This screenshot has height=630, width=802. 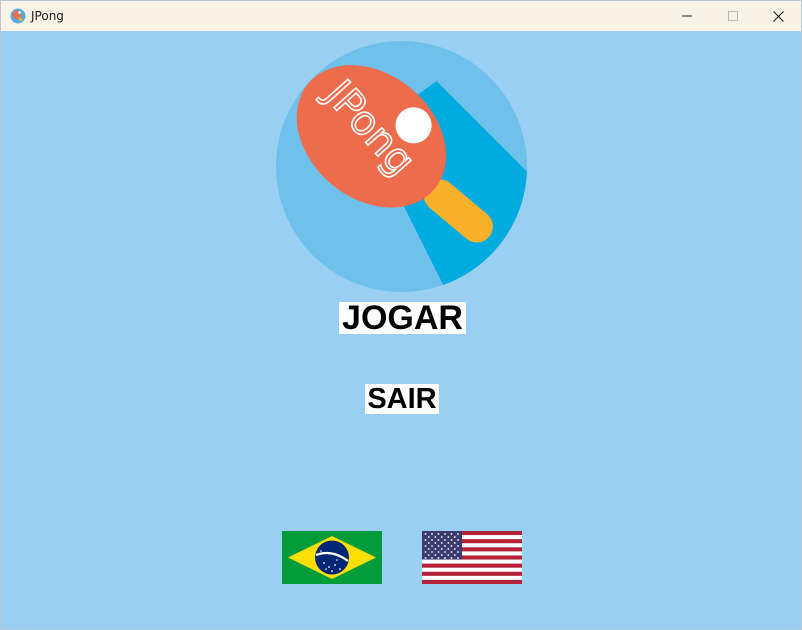 I want to click on maximize-icon, so click(x=733, y=16).